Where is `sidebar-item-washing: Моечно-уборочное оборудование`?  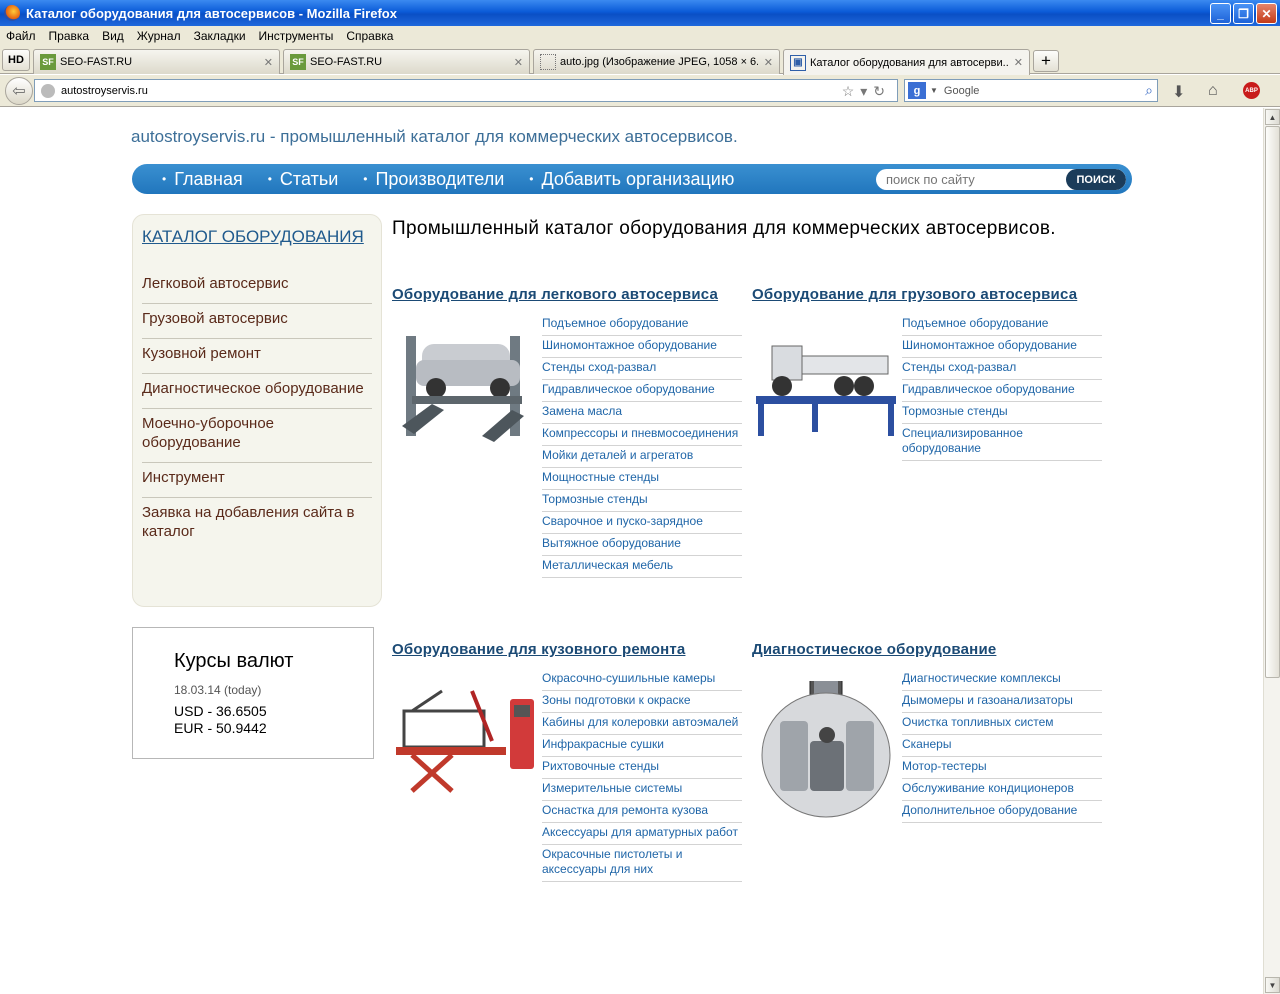 sidebar-item-washing: Моечно-уборочное оборудование is located at coordinates (257, 436).